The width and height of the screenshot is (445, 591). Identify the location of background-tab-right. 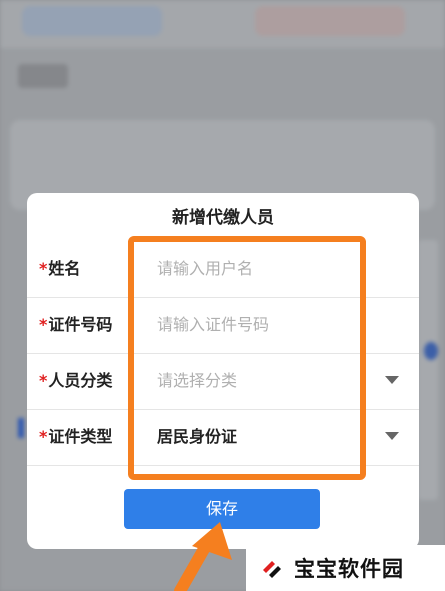
(330, 21).